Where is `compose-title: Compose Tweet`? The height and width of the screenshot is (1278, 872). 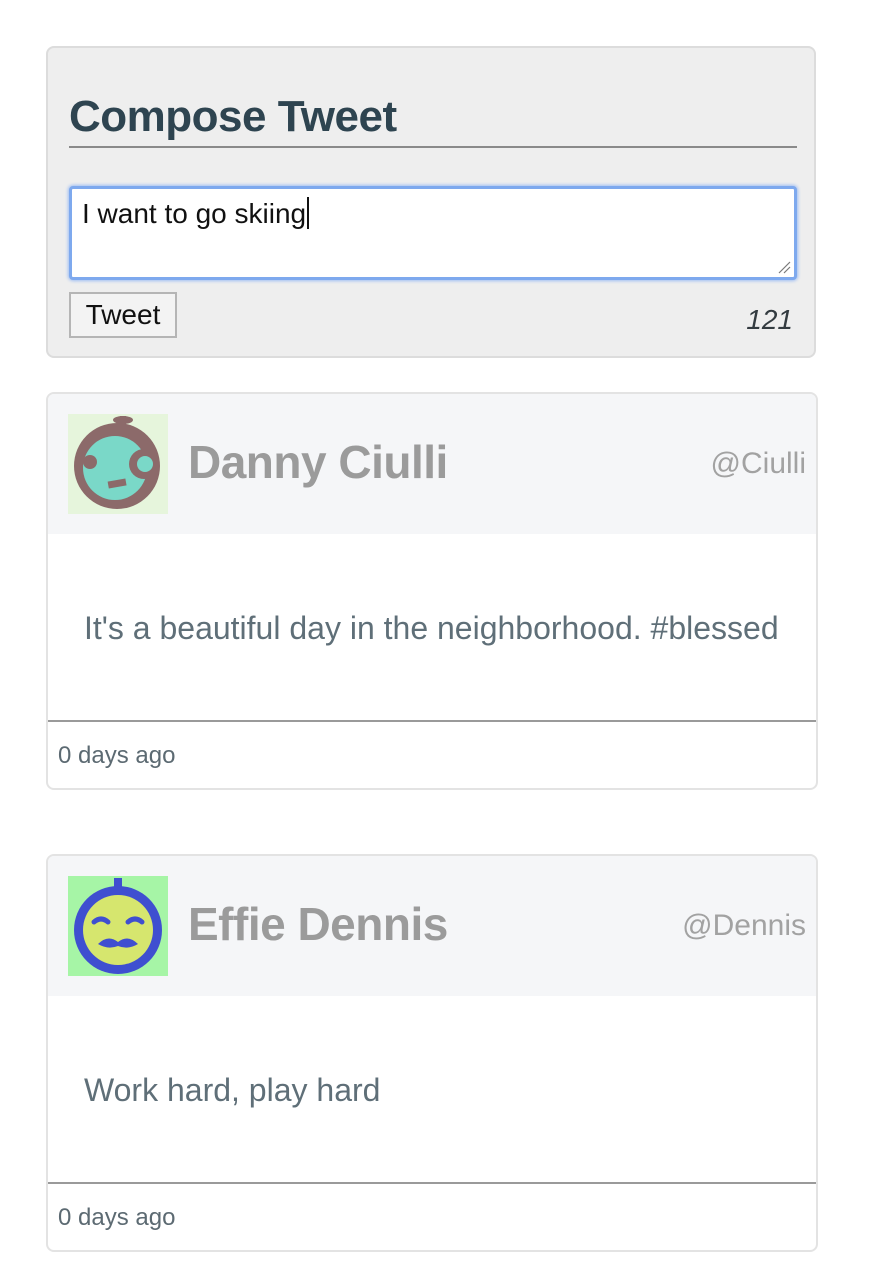
compose-title: Compose Tweet is located at coordinates (433, 118).